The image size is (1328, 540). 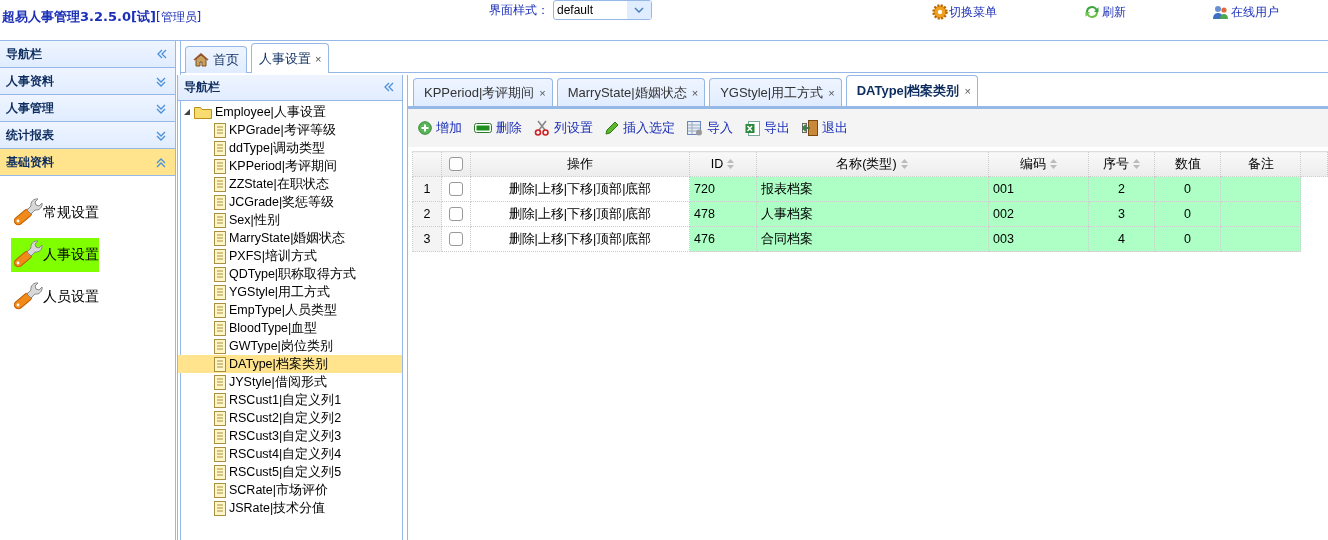 I want to click on user-role: [管理员], so click(x=178, y=17).